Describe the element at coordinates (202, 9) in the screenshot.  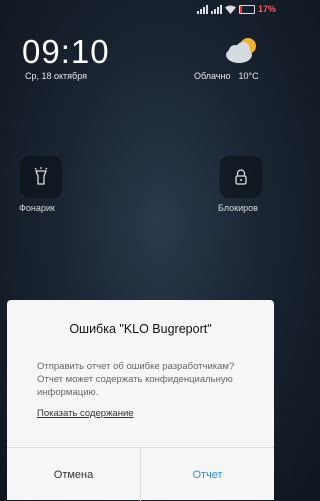
I see `signal-strength-icon` at that location.